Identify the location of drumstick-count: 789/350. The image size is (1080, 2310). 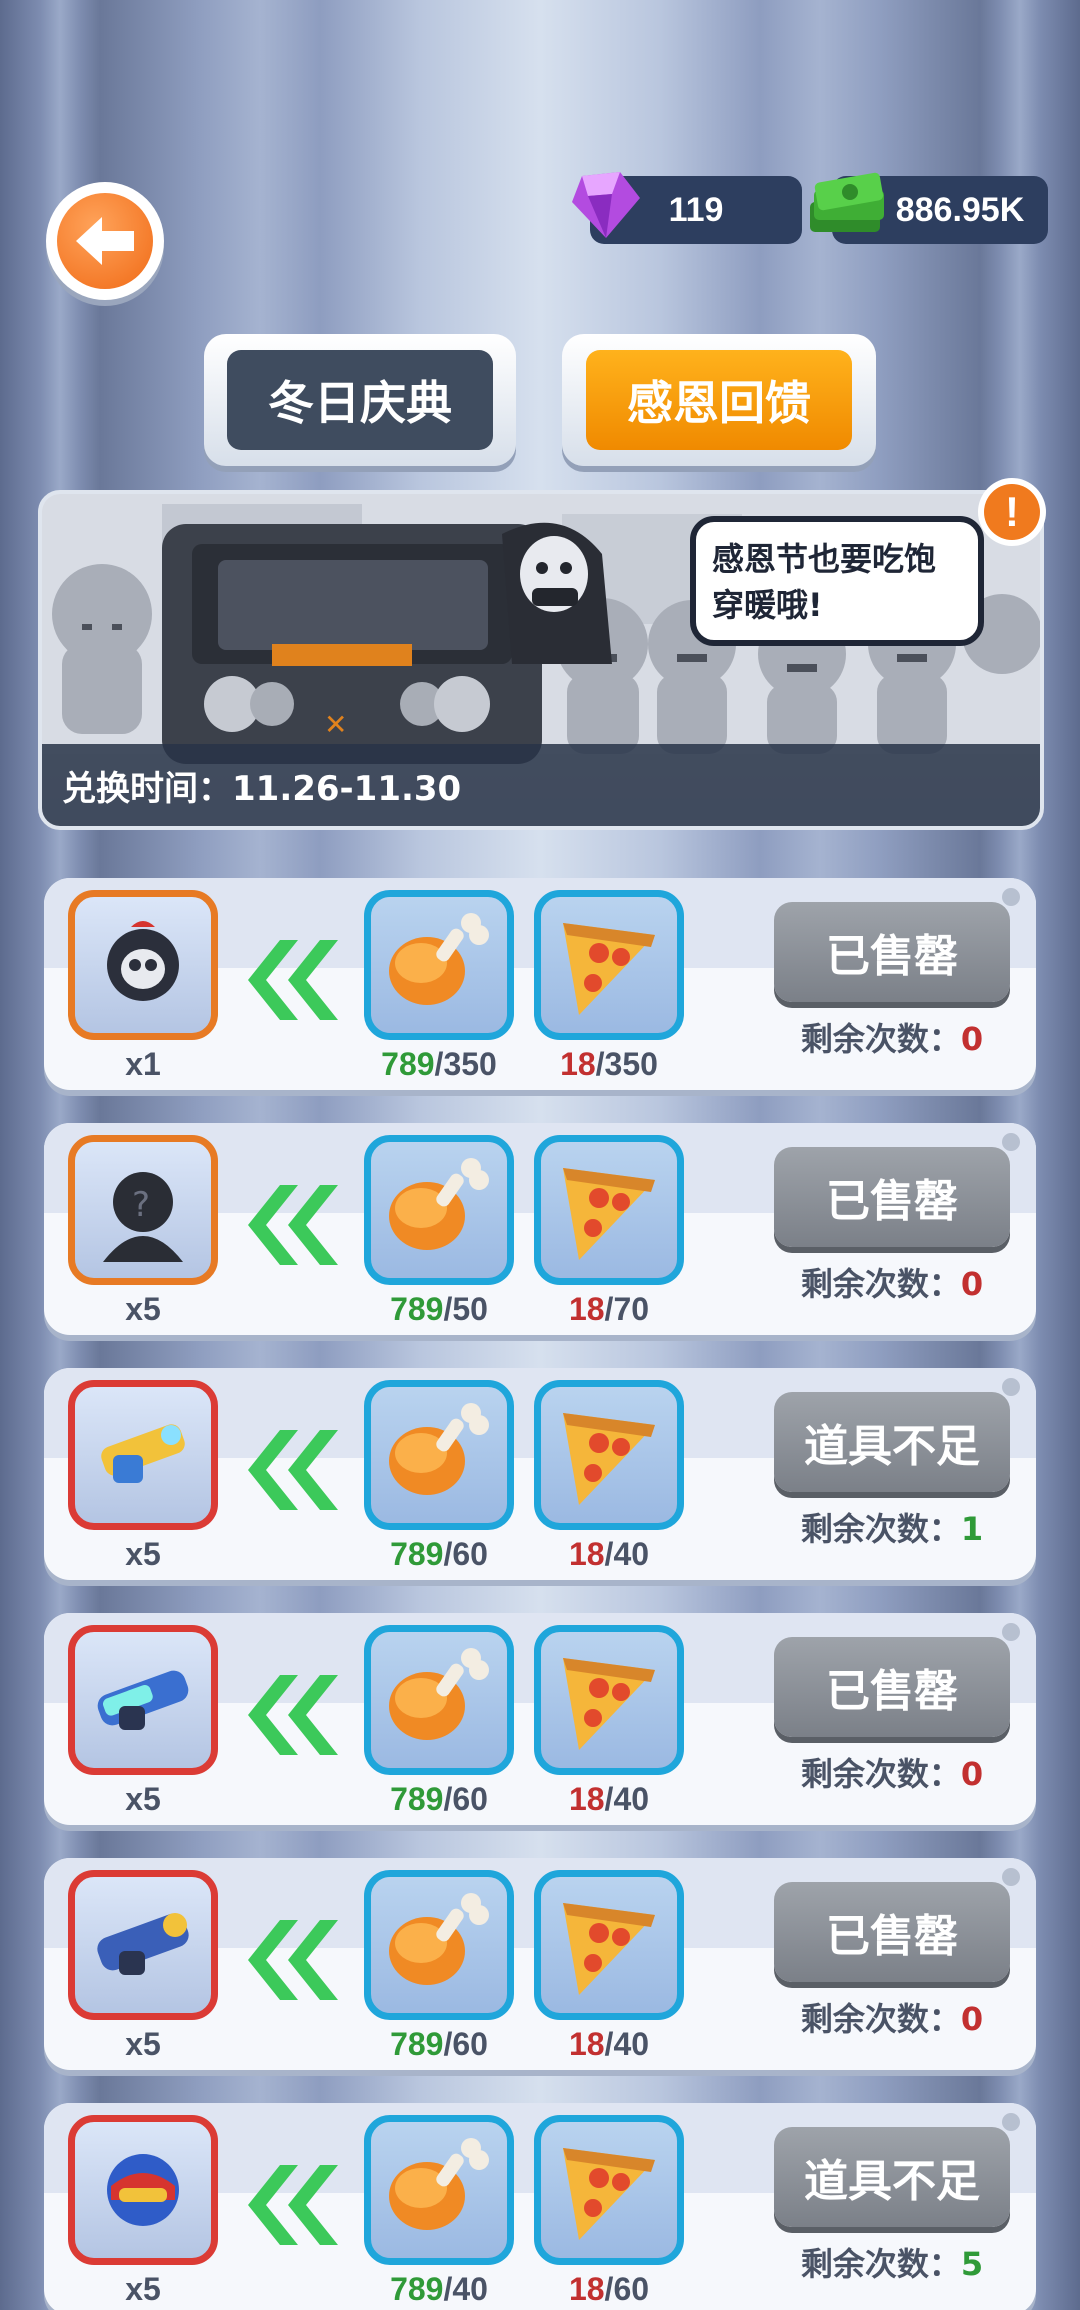
(439, 1064).